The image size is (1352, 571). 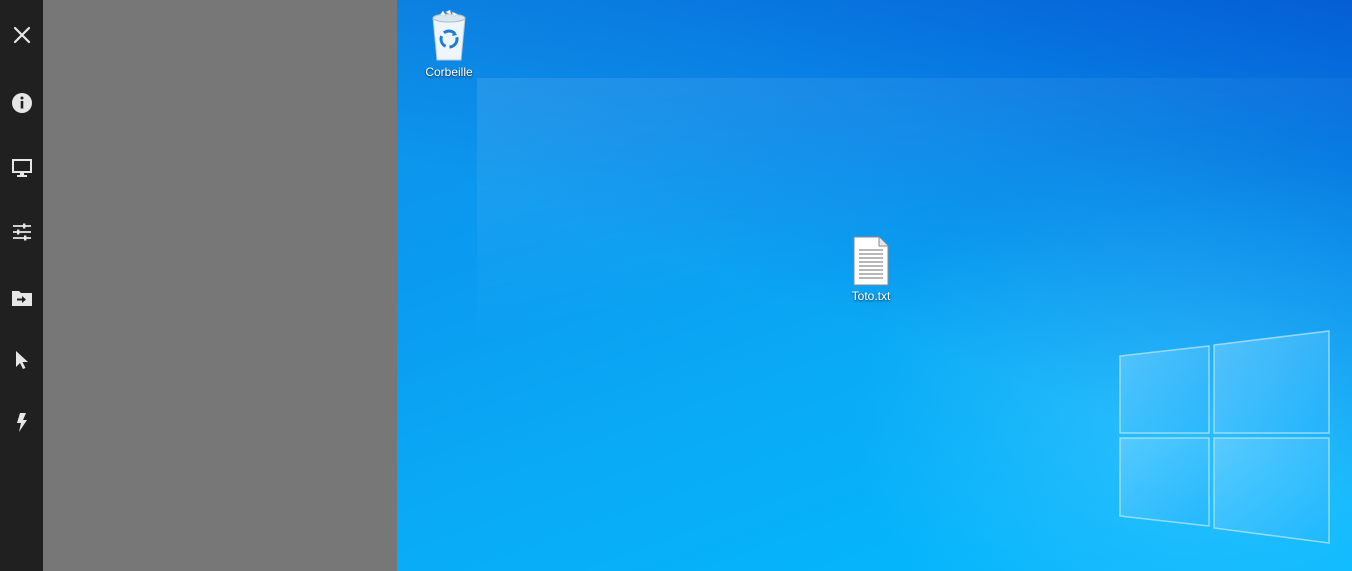 I want to click on settings-button, so click(x=21, y=232).